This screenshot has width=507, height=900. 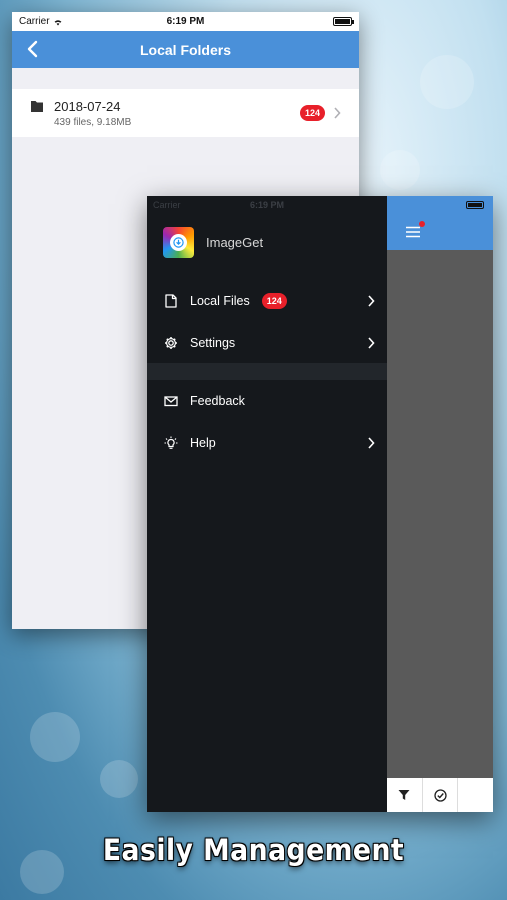 I want to click on menu-item-label: Local Files, so click(x=220, y=301).